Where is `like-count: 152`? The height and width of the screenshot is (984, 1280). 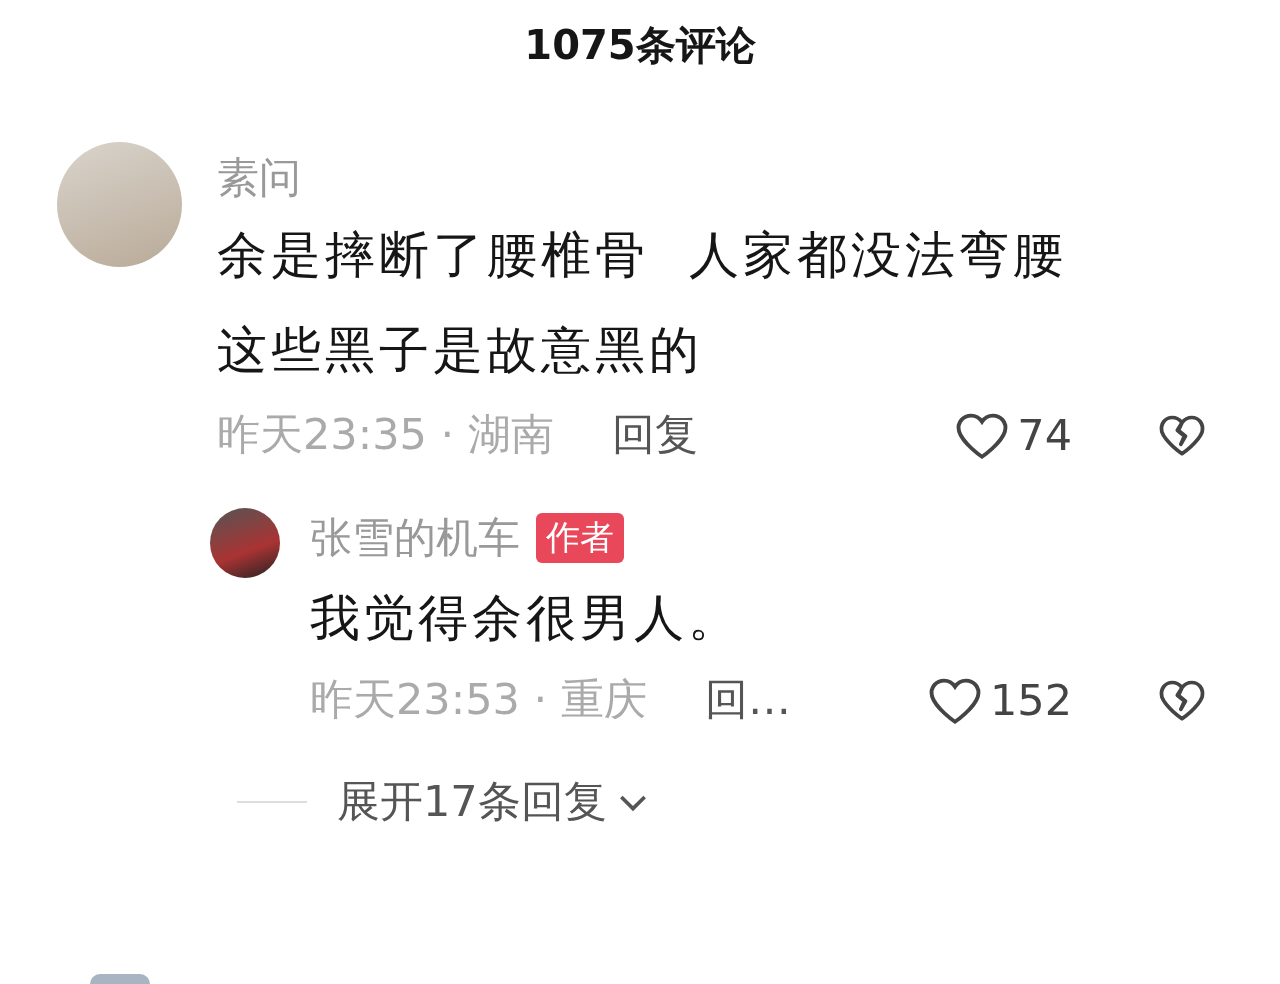
like-count: 152 is located at coordinates (1030, 700).